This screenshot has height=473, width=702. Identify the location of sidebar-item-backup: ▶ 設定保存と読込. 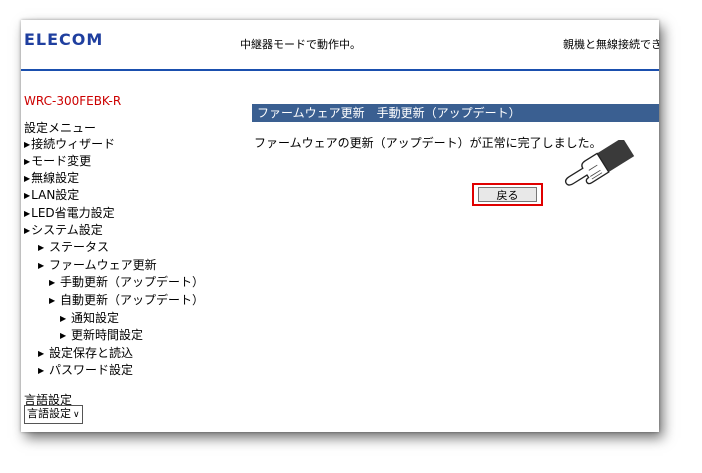
(85, 352).